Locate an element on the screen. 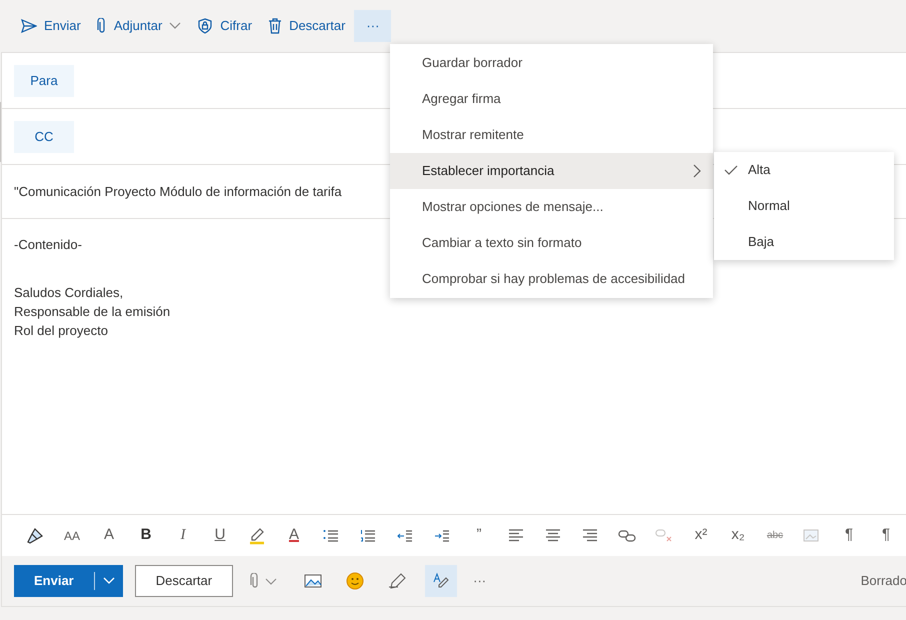  body-text: Rol del proyecto is located at coordinates (61, 331).